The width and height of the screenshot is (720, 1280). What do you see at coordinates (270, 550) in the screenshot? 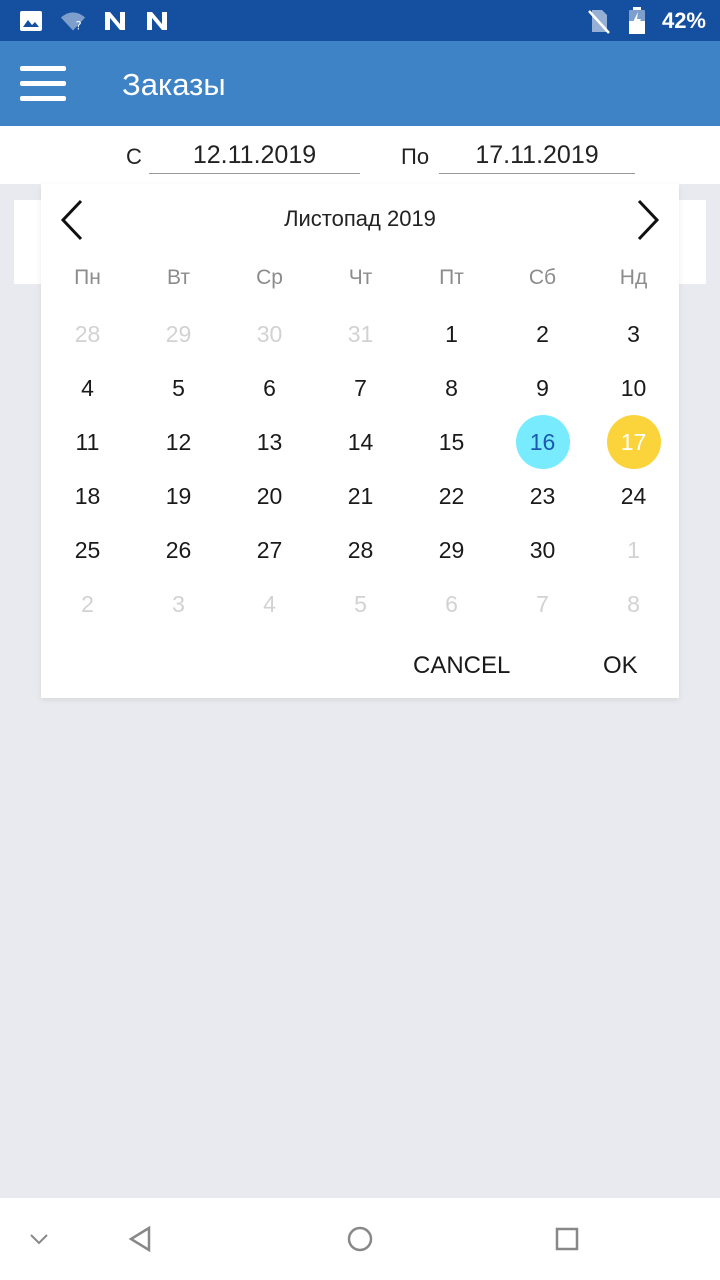
I see `calendar-day: 27` at bounding box center [270, 550].